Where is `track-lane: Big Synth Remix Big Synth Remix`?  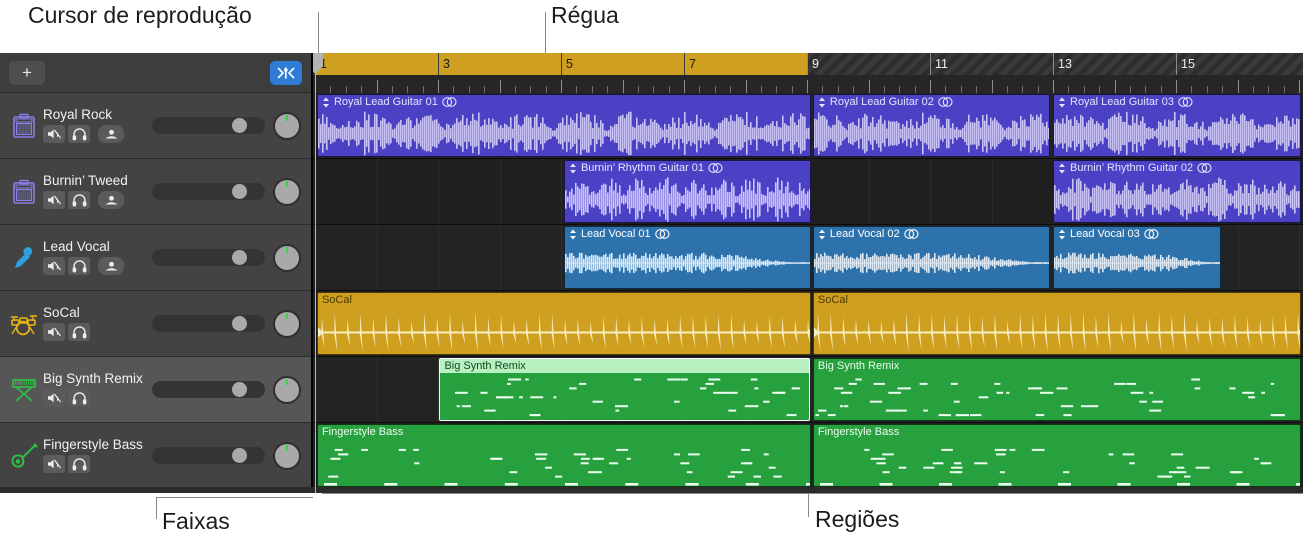
track-lane: Big Synth Remix Big Synth Remix is located at coordinates (808, 390).